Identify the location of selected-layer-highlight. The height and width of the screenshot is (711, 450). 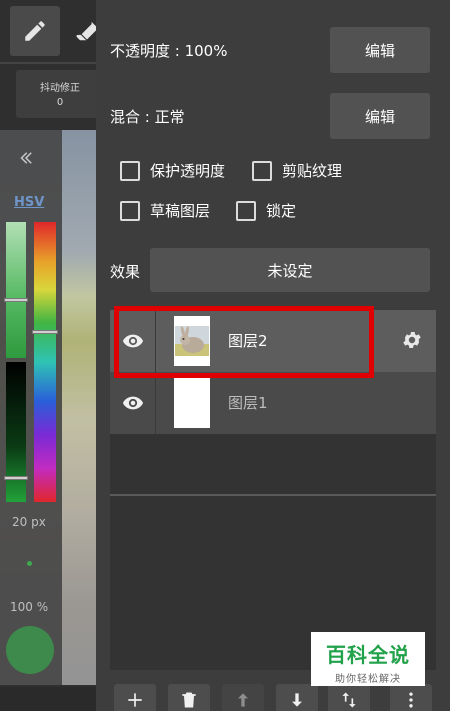
(244, 342).